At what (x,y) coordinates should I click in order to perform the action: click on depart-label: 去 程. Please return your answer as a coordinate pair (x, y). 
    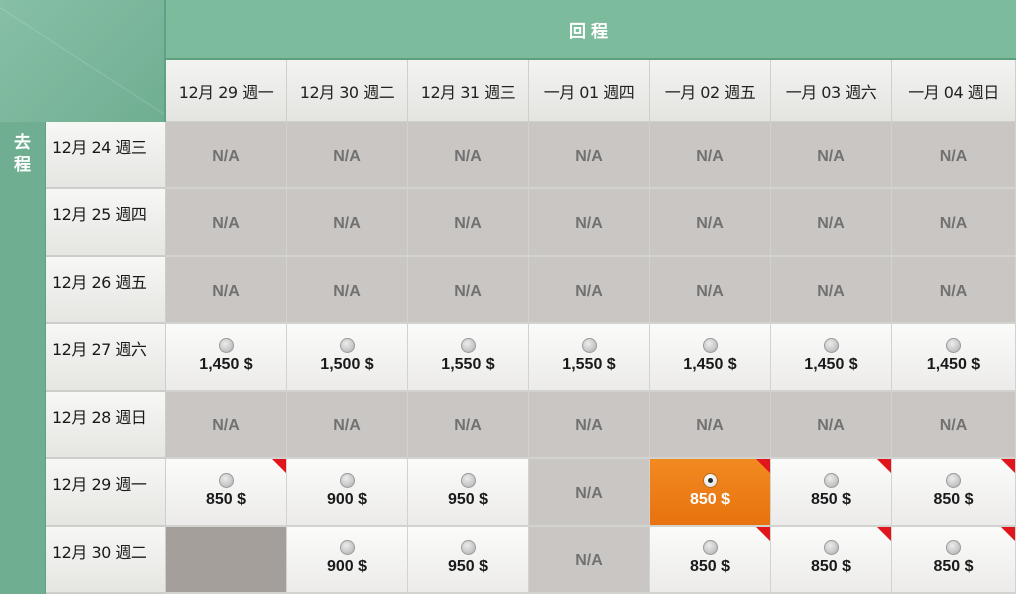
    Looking at the image, I should click on (23, 358).